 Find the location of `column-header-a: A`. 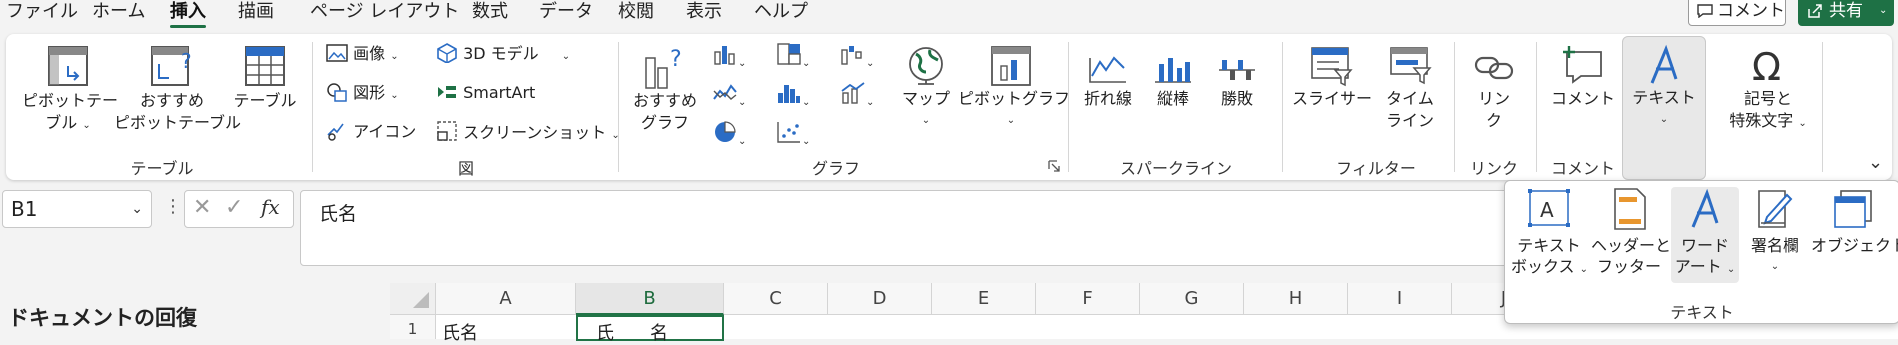

column-header-a: A is located at coordinates (506, 299).